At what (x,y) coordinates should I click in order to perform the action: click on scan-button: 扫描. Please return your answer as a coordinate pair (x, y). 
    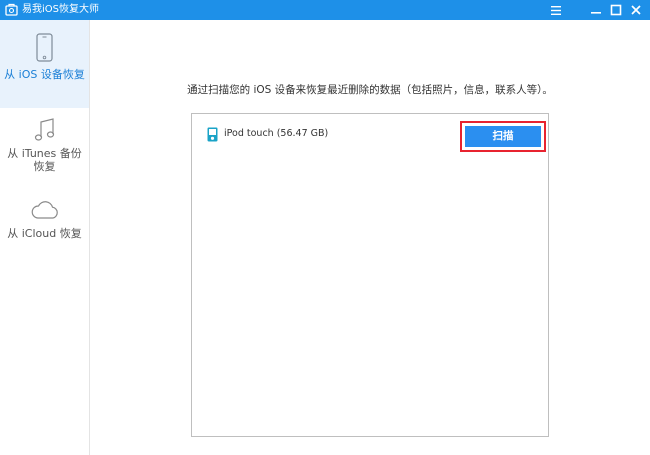
    Looking at the image, I should click on (503, 136).